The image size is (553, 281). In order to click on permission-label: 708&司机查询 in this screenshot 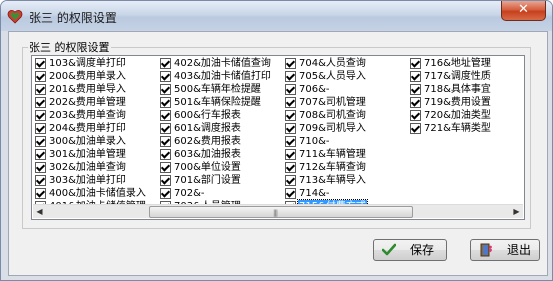, I will do `click(332, 115)`.